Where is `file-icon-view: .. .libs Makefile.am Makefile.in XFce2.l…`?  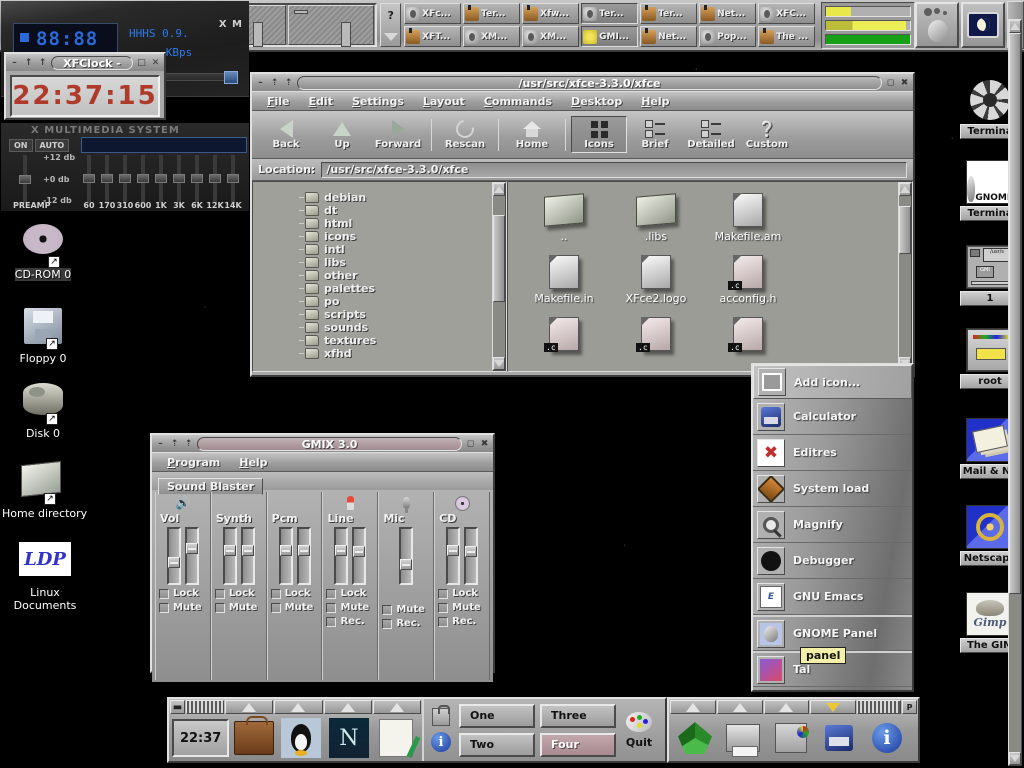 file-icon-view: .. .libs Makefile.am Makefile.in XFce2.l… is located at coordinates (710, 276).